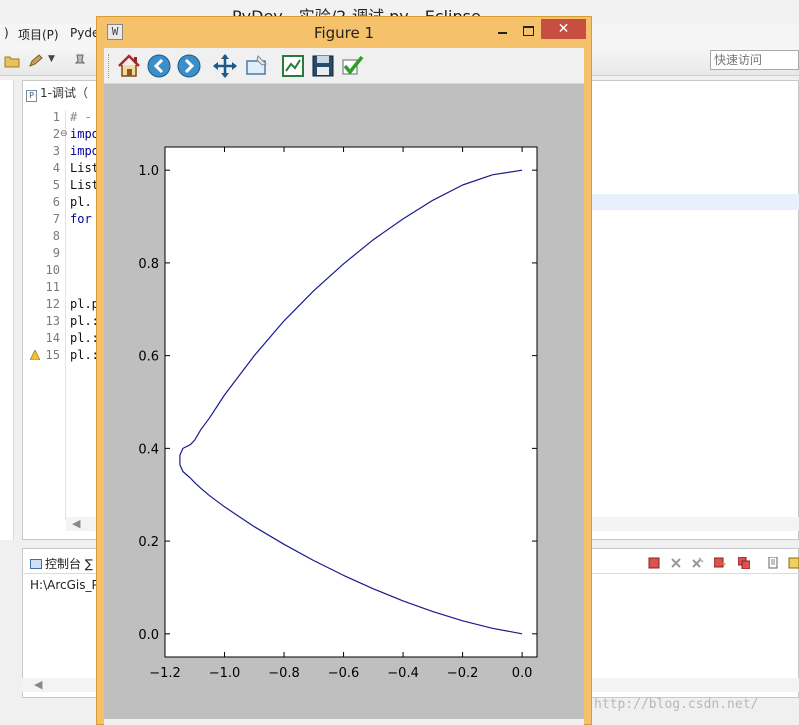 This screenshot has height=725, width=799. I want to click on menu-item-partial-left: ), so click(6, 33).